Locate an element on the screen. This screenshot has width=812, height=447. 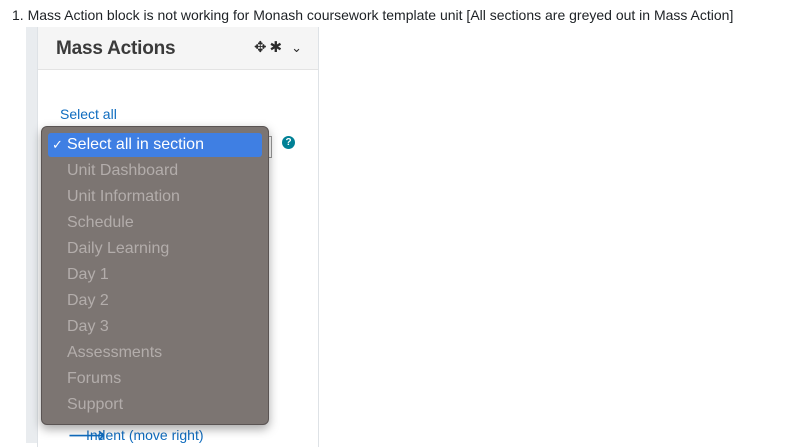
indent-action: 🡒Indent (move right) is located at coordinates (136, 435).